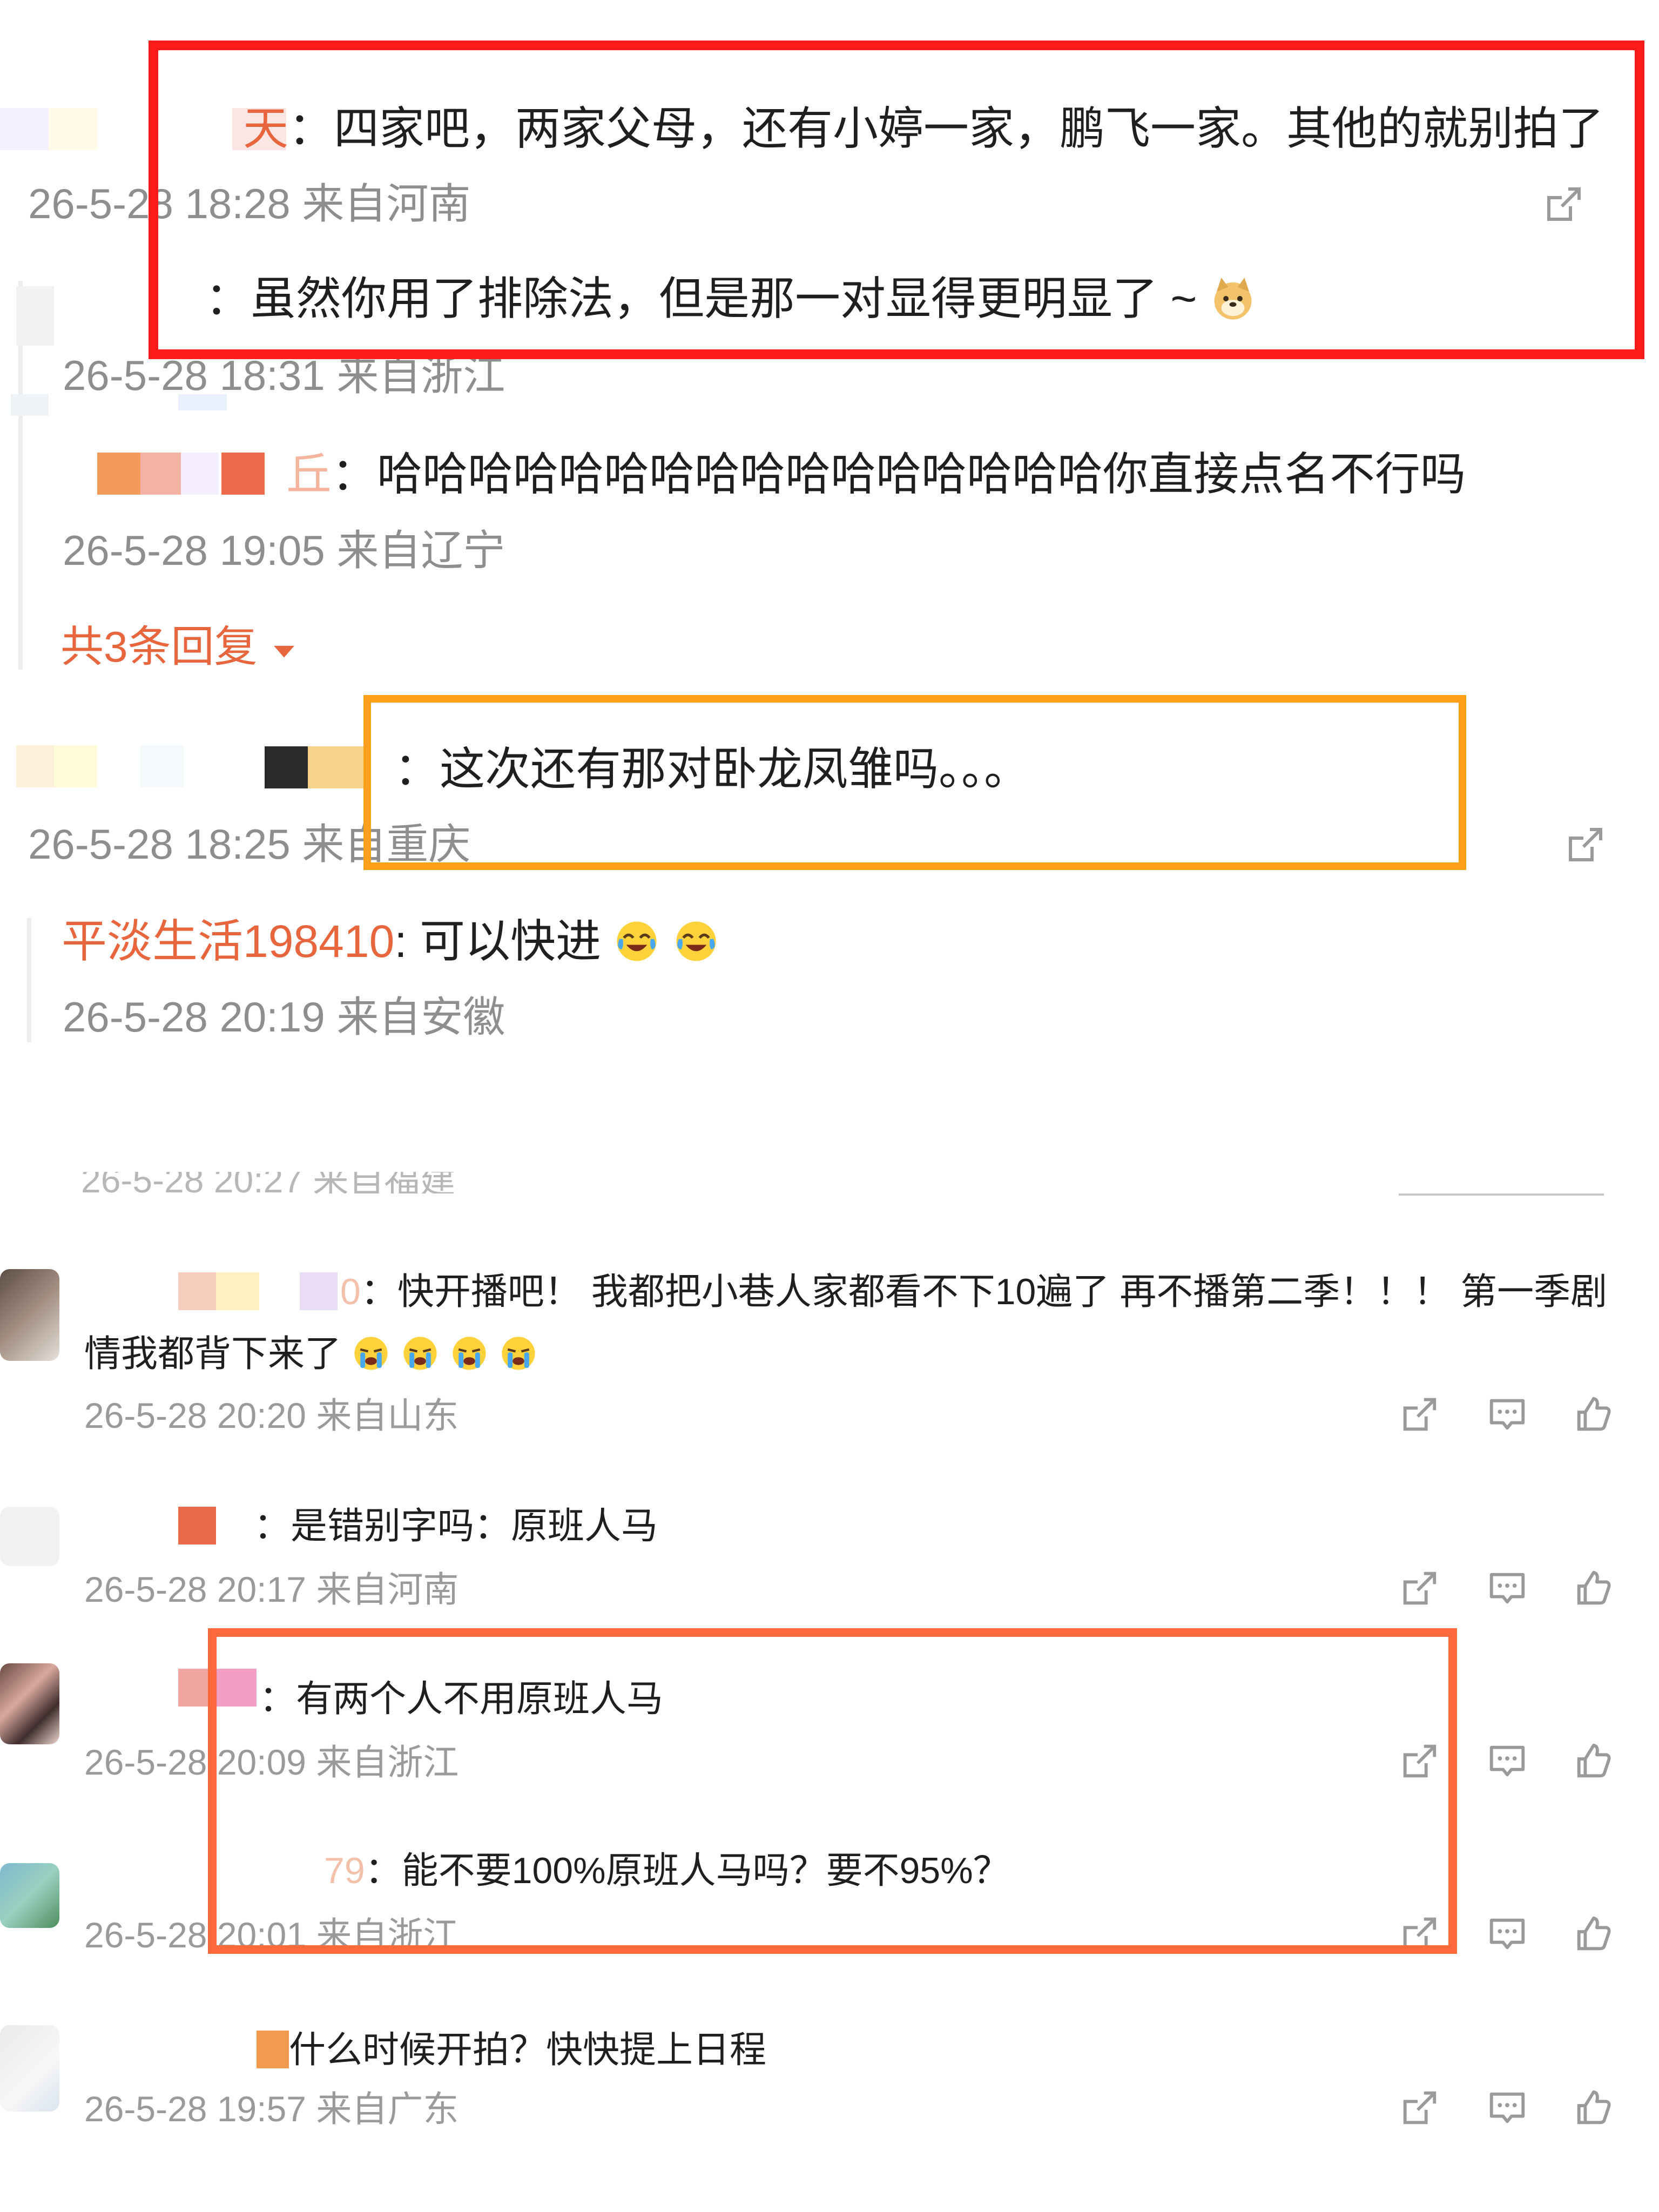 The height and width of the screenshot is (2212, 1659). I want to click on doge-emoji, so click(1233, 299).